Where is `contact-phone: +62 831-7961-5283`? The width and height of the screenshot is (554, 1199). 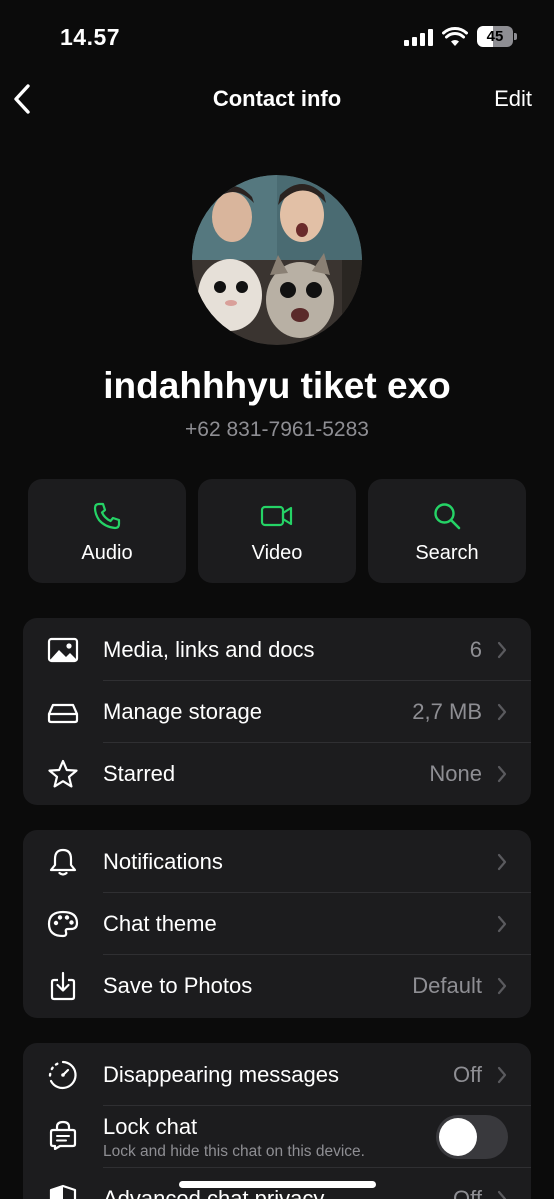 contact-phone: +62 831-7961-5283 is located at coordinates (277, 429).